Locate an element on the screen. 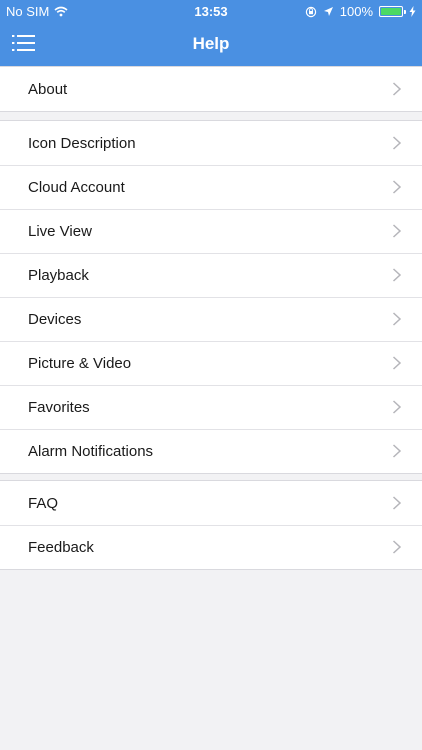  status-right: 100% is located at coordinates (360, 11).